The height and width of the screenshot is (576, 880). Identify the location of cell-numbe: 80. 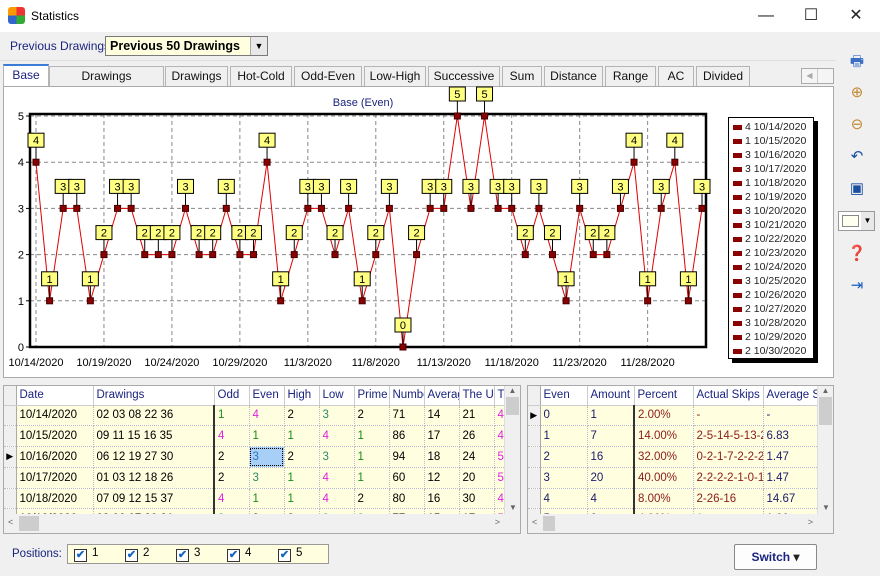
(407, 499).